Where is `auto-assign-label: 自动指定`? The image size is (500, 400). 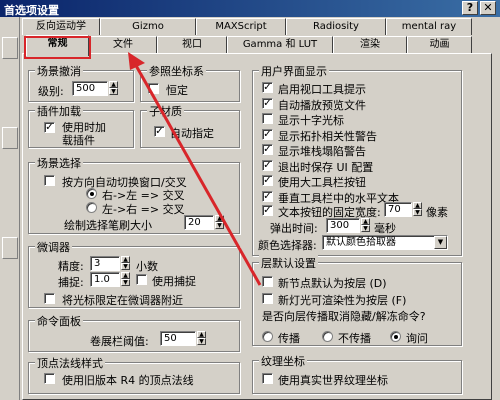 auto-assign-label: 自动指定 is located at coordinates (192, 133).